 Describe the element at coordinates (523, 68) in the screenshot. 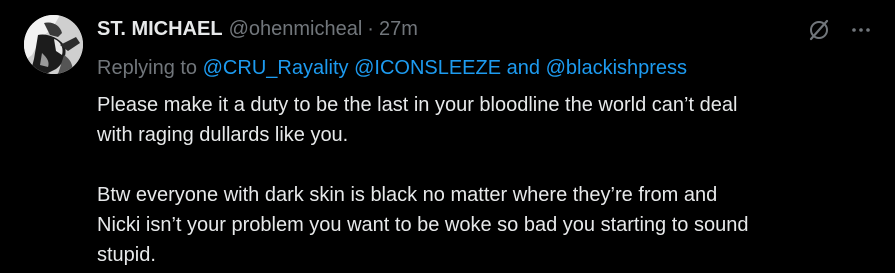

I see `mention-conjunction: and` at that location.